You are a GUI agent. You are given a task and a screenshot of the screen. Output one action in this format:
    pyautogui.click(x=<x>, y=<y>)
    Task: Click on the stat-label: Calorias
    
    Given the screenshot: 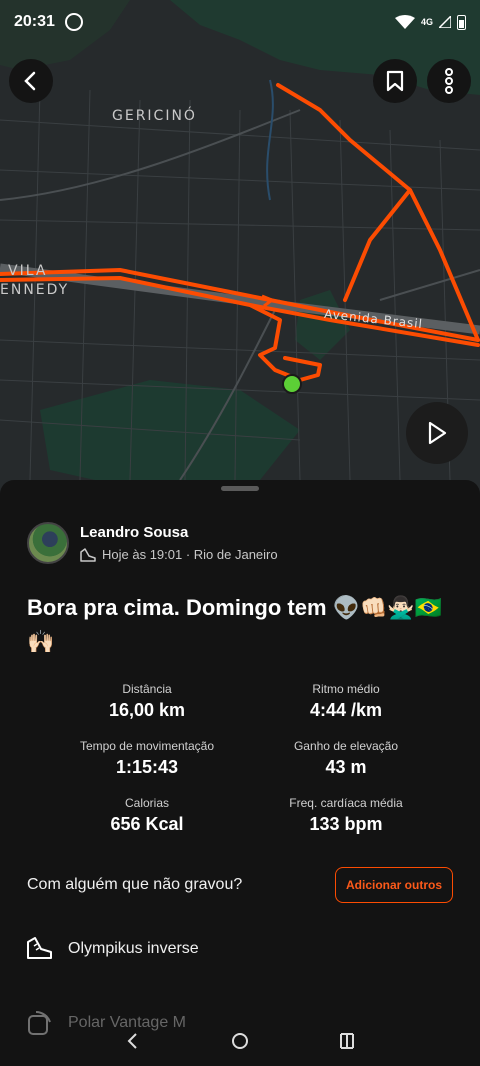 What is the action you would take?
    pyautogui.click(x=146, y=803)
    